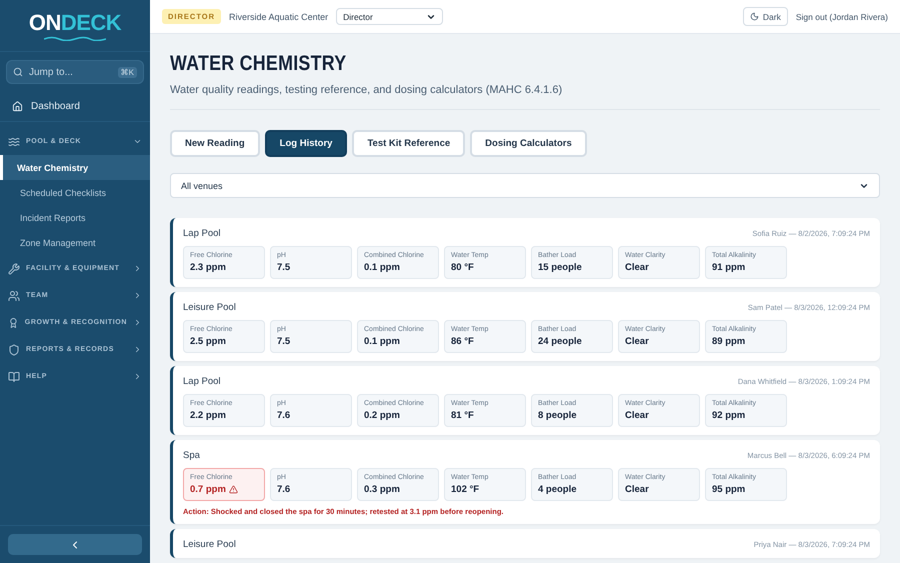 The image size is (900, 563). Describe the element at coordinates (729, 415) in the screenshot. I see `metric-value: 92 ppm` at that location.